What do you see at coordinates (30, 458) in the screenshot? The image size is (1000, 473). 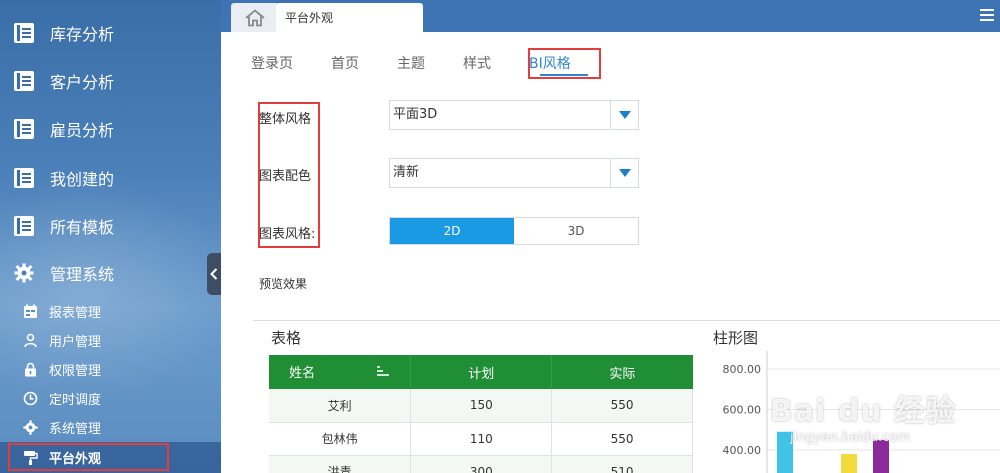 I see `paint-roller-icon` at bounding box center [30, 458].